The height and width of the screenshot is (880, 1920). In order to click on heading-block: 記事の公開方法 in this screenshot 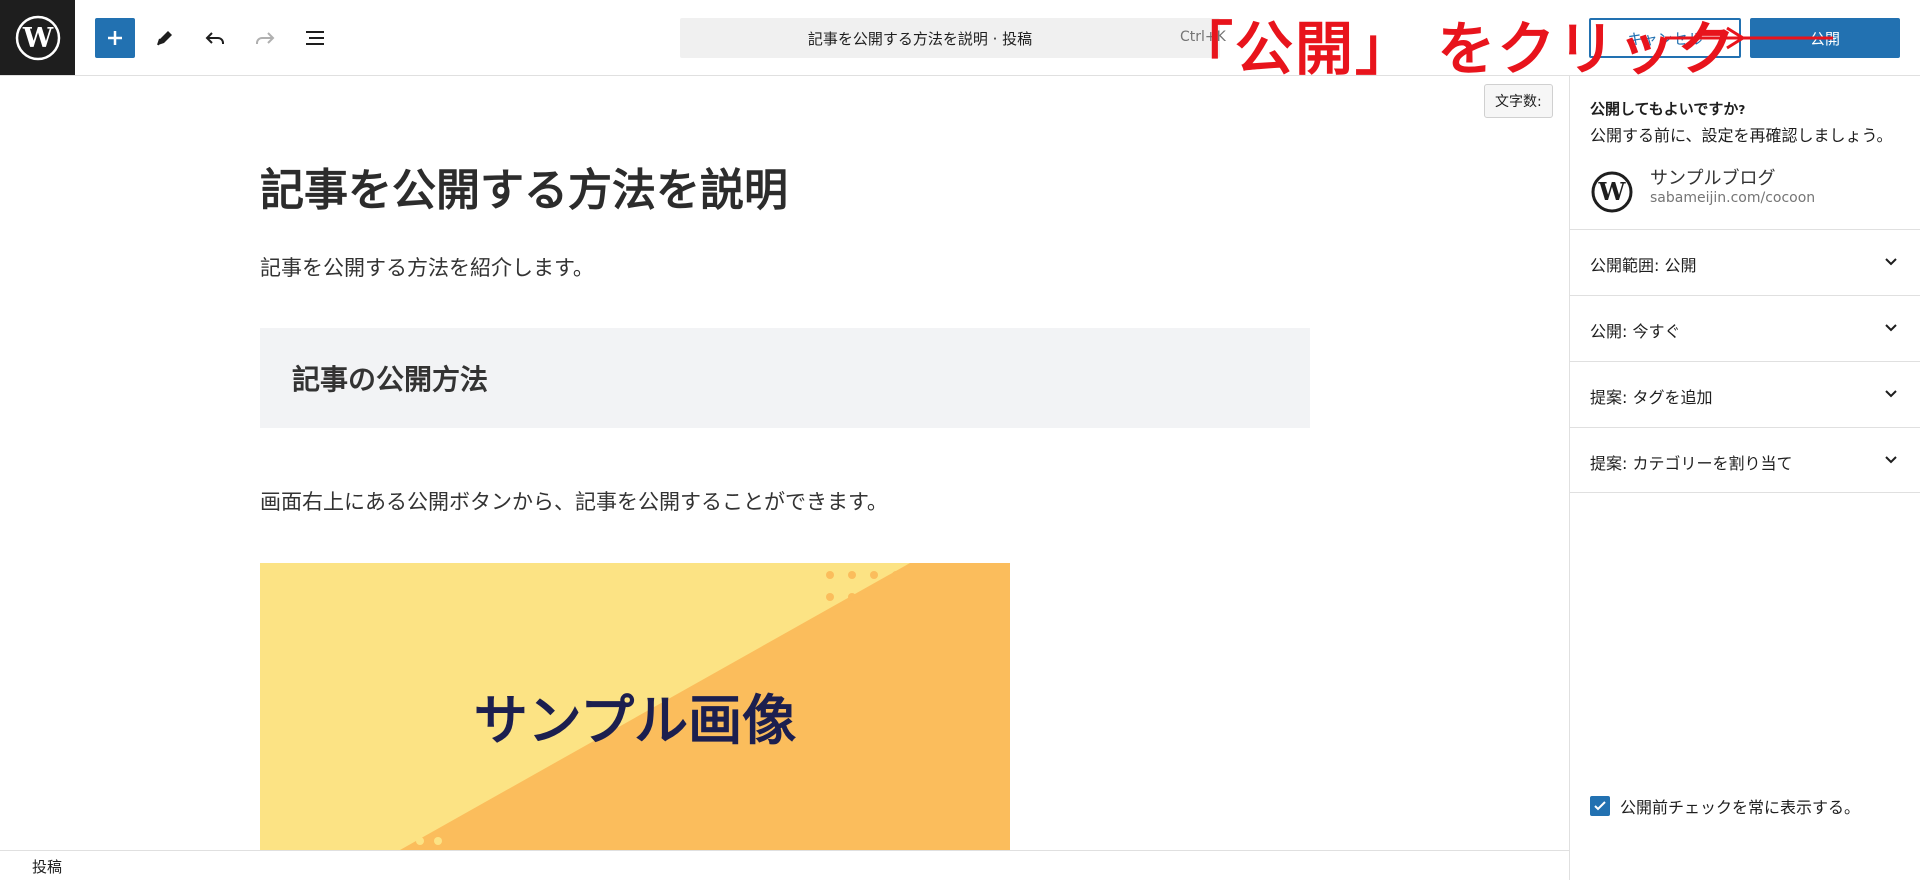, I will do `click(785, 378)`.